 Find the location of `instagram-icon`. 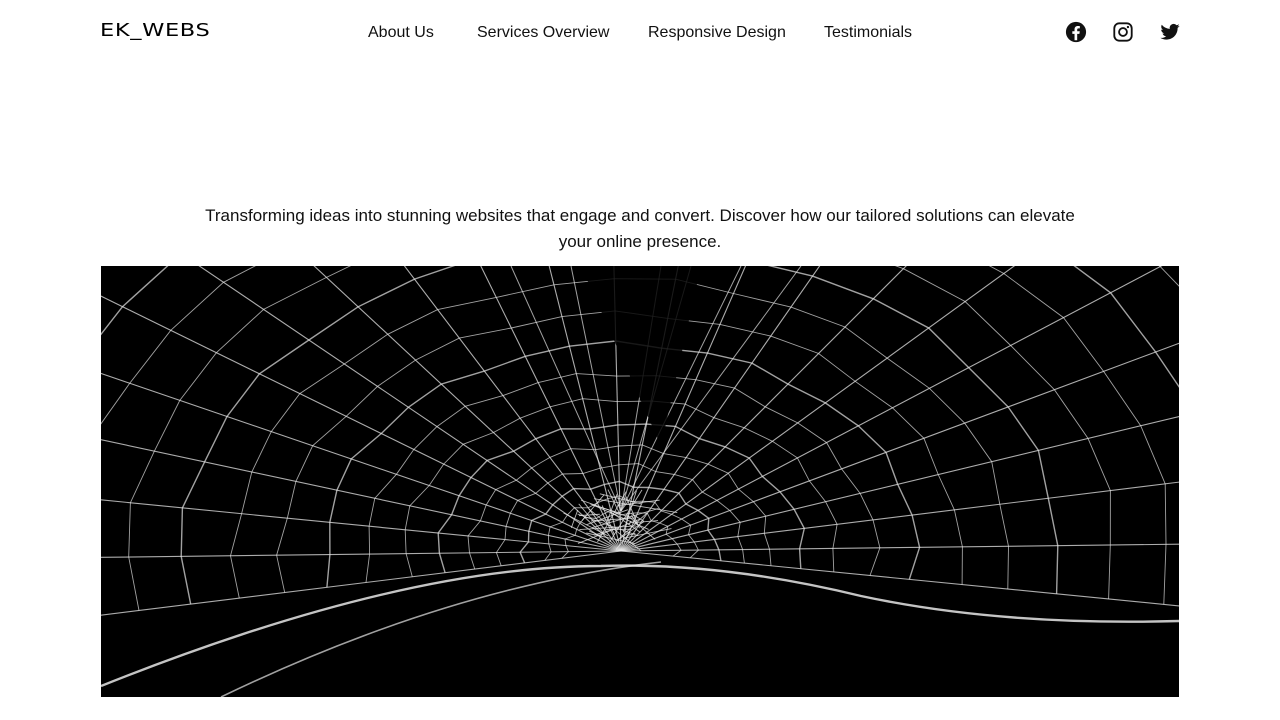

instagram-icon is located at coordinates (1123, 32).